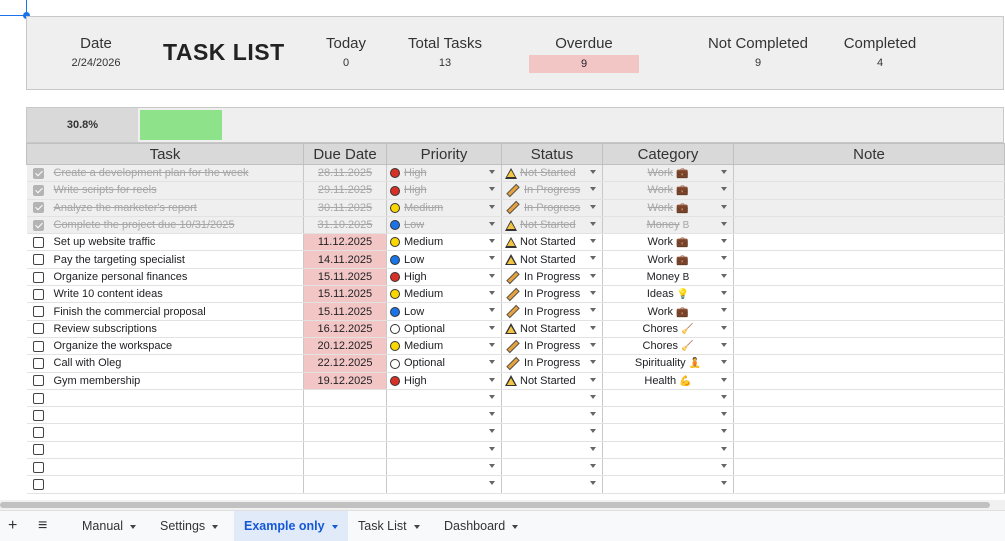  I want to click on task-name: Review subscriptions, so click(177, 329).